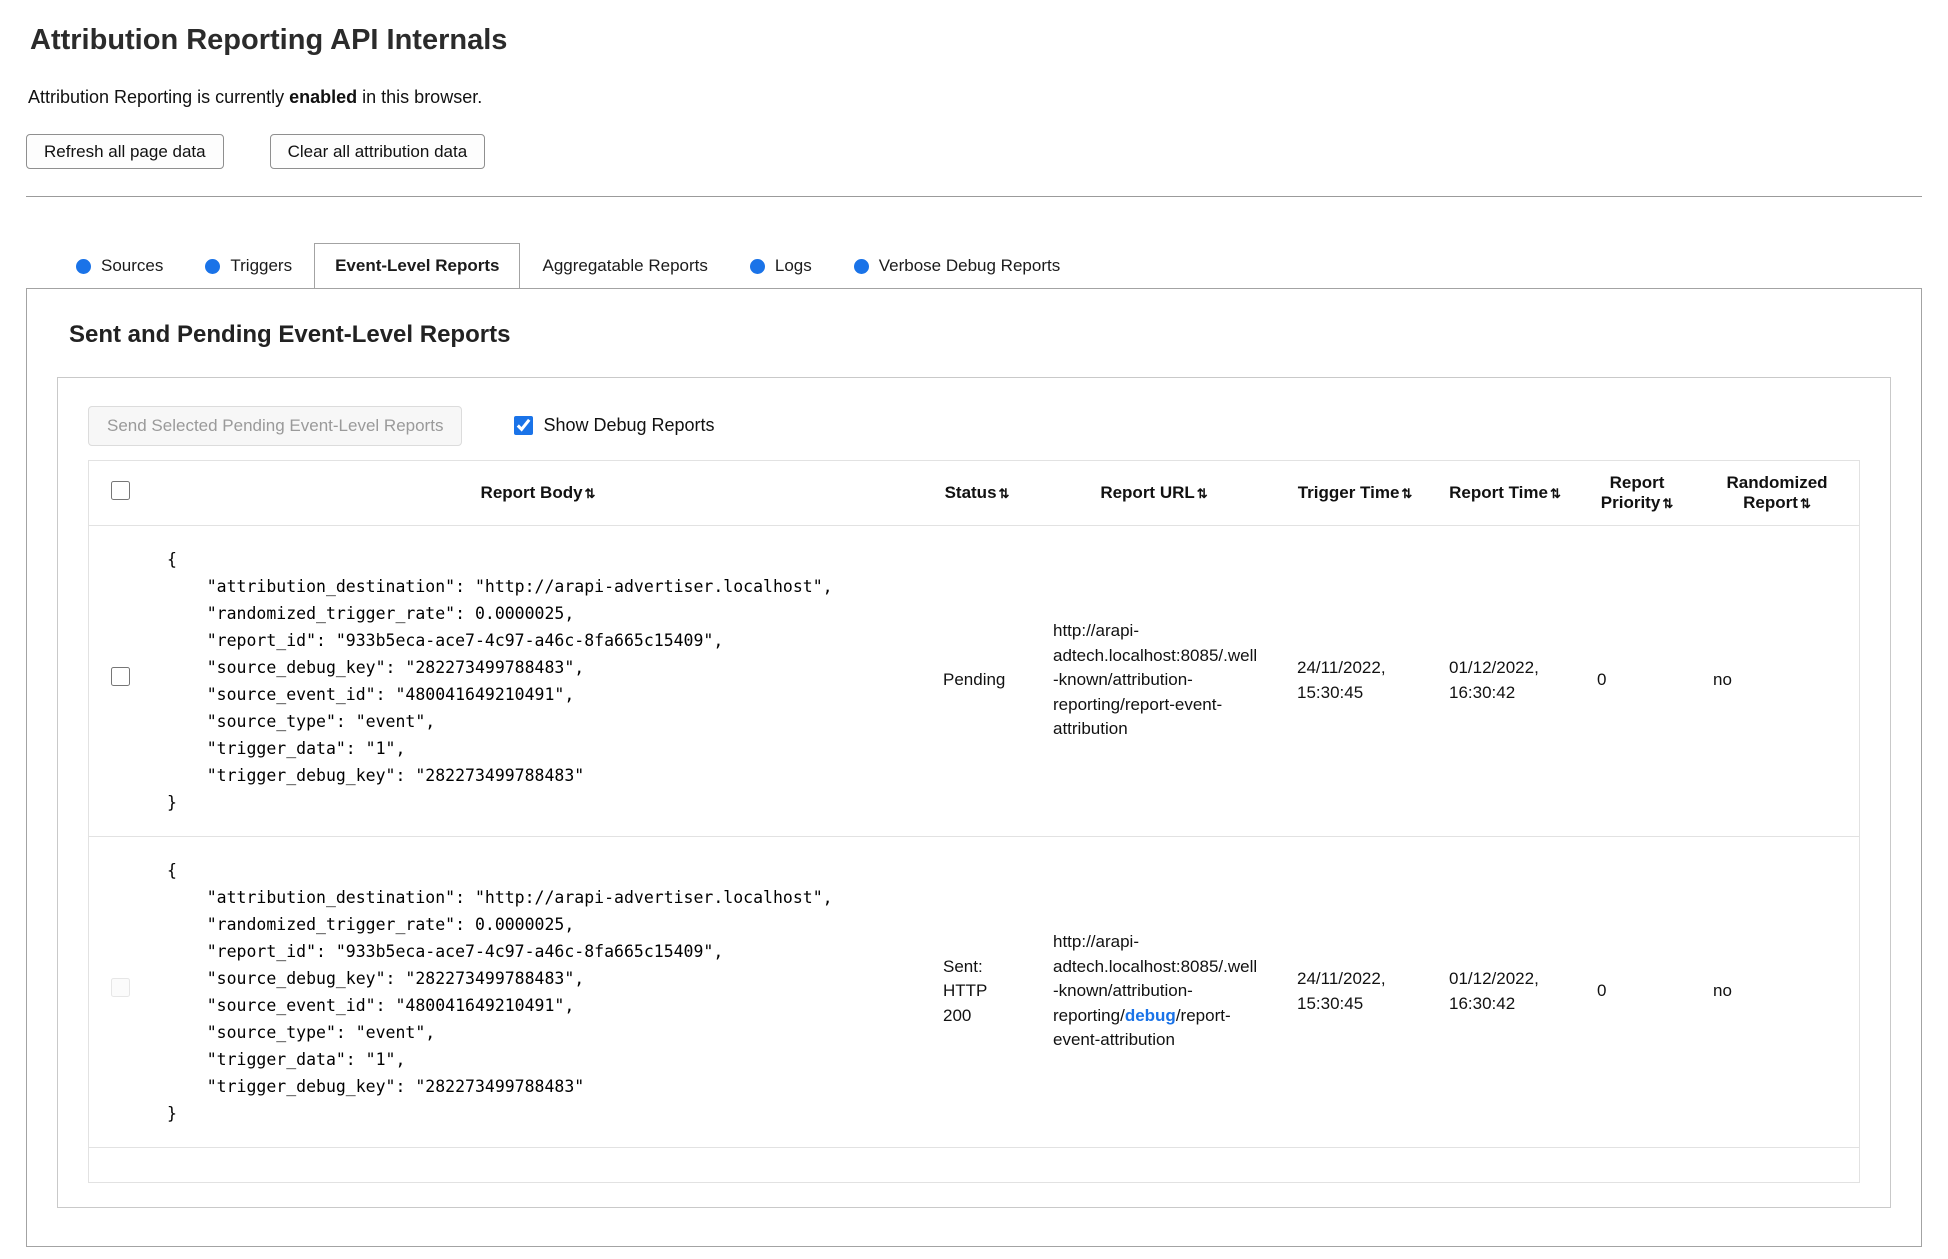 This screenshot has width=1948, height=1259. Describe the element at coordinates (969, 266) in the screenshot. I see `tab-label: Verbose Debug Reports` at that location.